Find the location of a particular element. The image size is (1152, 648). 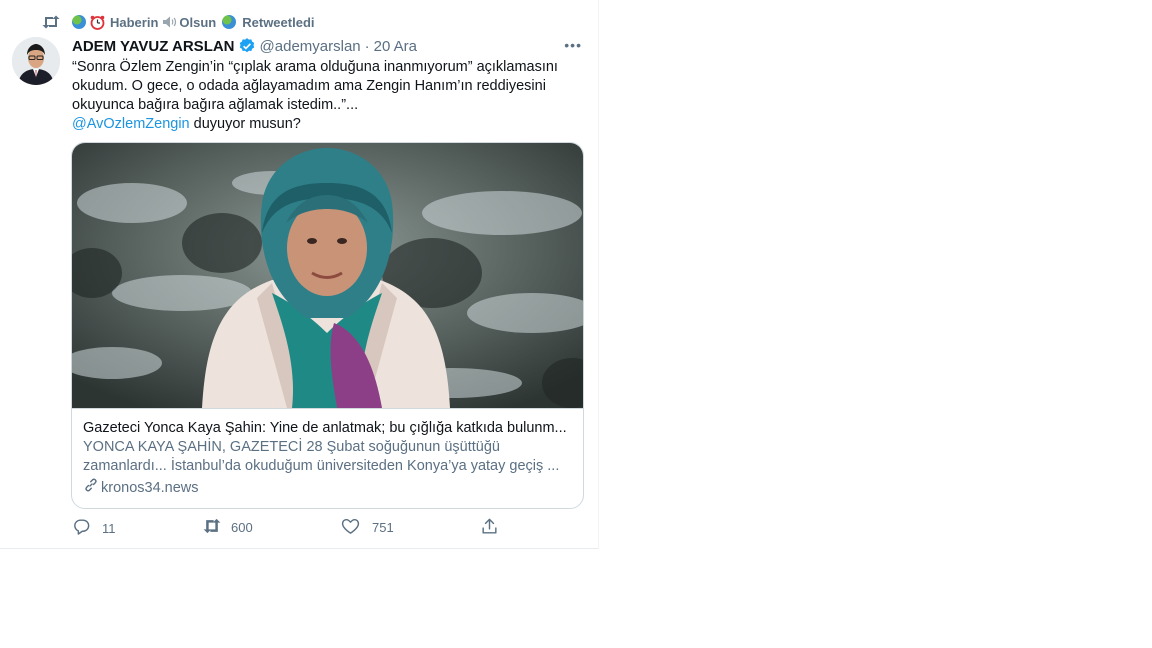

verified-badge-icon is located at coordinates (247, 46).